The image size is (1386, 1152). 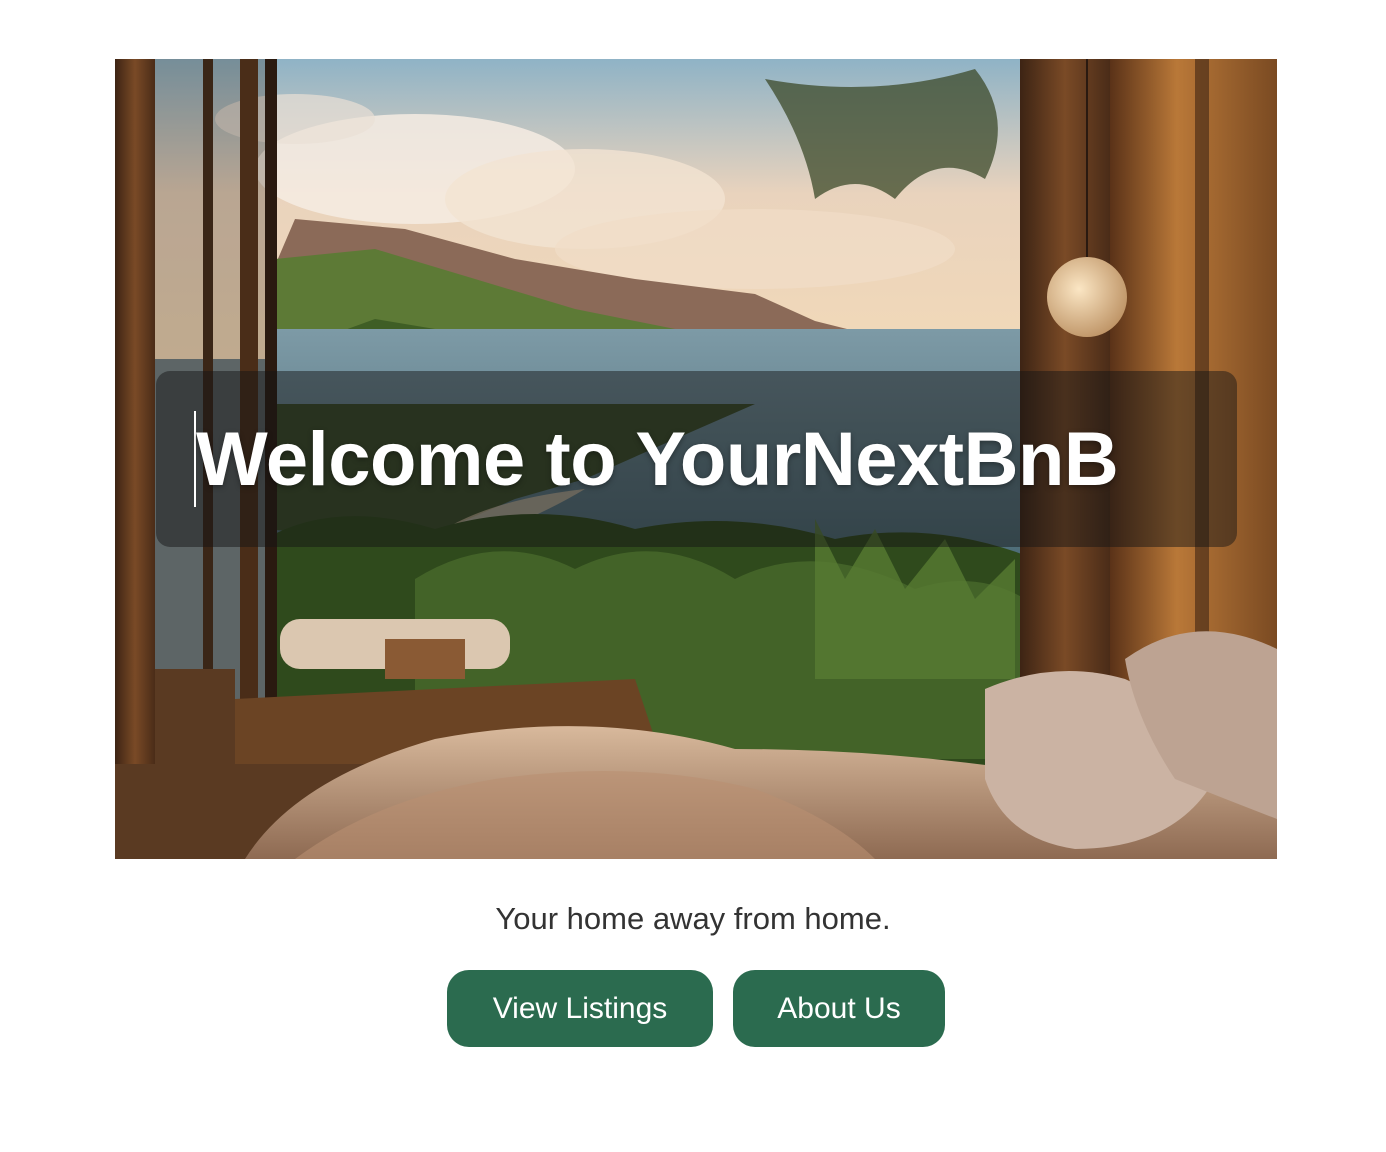 I want to click on tagline: Your home away from home., so click(x=693, y=918).